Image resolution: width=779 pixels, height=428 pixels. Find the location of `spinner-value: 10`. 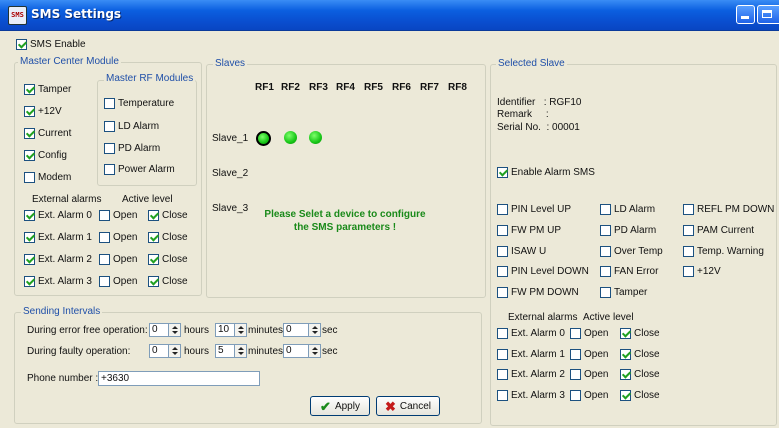

spinner-value: 10 is located at coordinates (225, 330).